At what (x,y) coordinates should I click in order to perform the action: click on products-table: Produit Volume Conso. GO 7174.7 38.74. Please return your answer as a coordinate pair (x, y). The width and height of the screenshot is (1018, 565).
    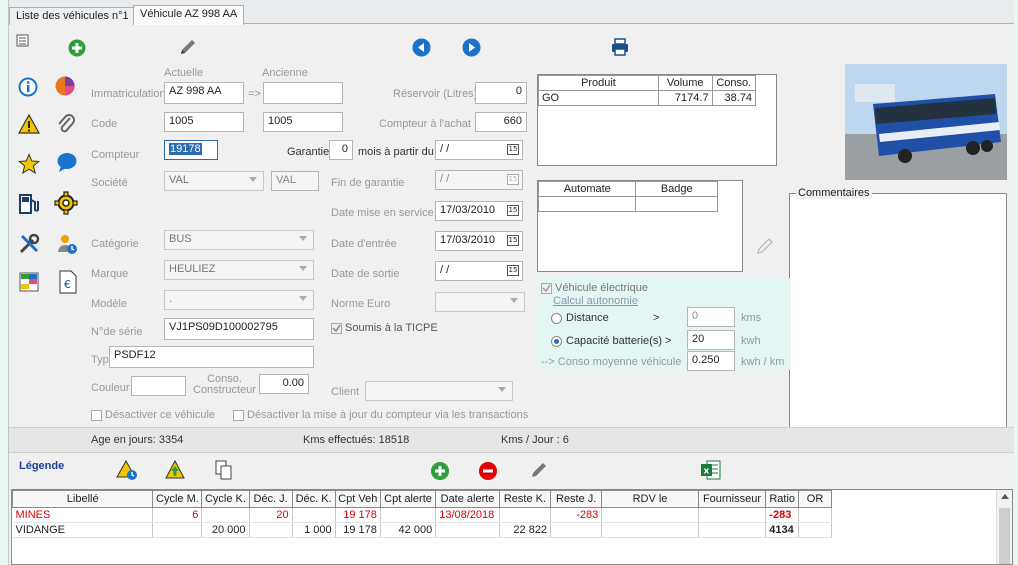
    Looking at the image, I should click on (657, 120).